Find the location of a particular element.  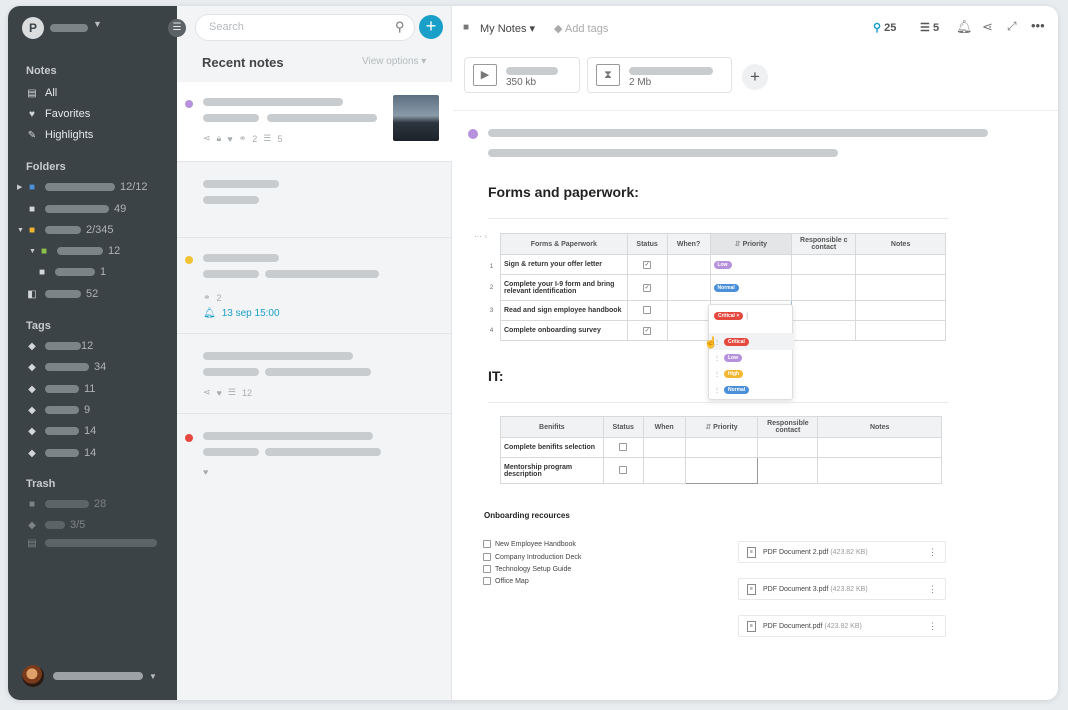

note-title is located at coordinates (738, 133).